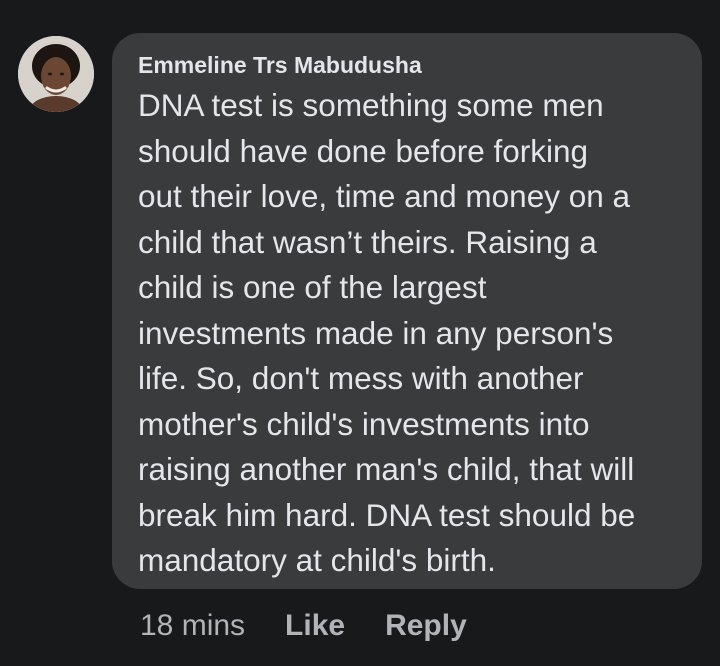  I want to click on comment-actions: 18 mins Like Reply, so click(303, 626).